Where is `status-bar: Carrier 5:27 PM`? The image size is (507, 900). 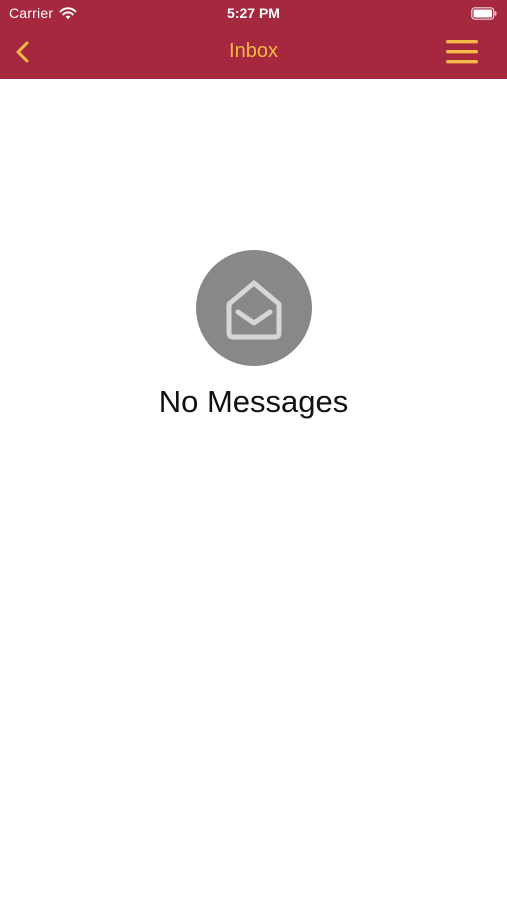
status-bar: Carrier 5:27 PM is located at coordinates (253, 14).